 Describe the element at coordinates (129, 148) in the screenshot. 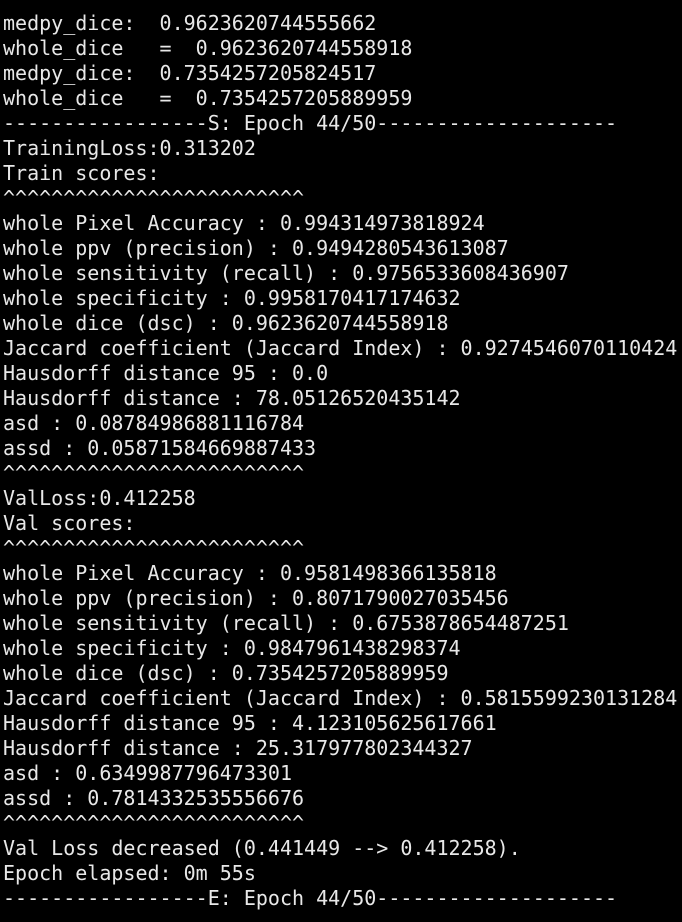

I see `terminal-line: TrainingLoss:0.313202` at that location.